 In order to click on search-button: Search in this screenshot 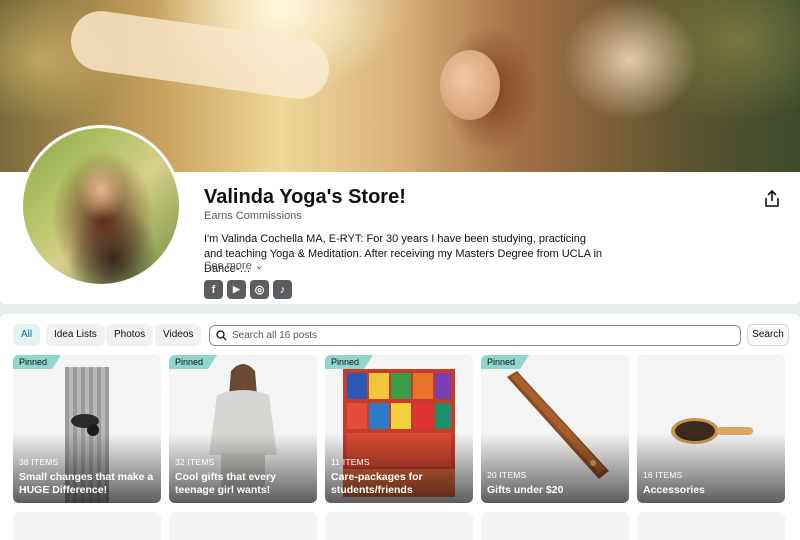, I will do `click(768, 335)`.